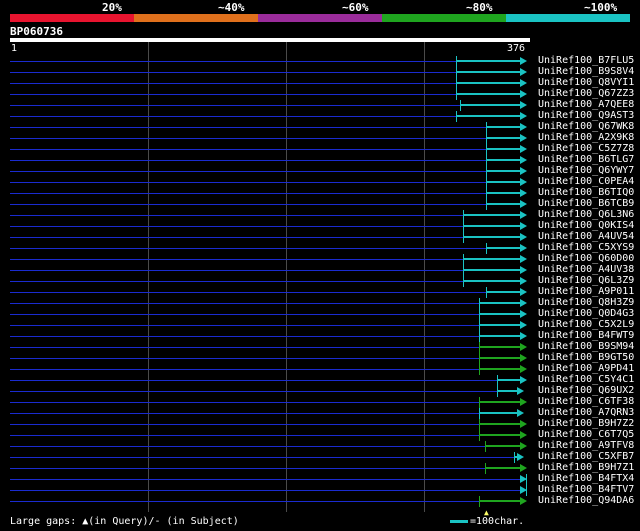 This screenshot has height=531, width=640. I want to click on hit-label: UniRef100_Q94DA6, so click(586, 500).